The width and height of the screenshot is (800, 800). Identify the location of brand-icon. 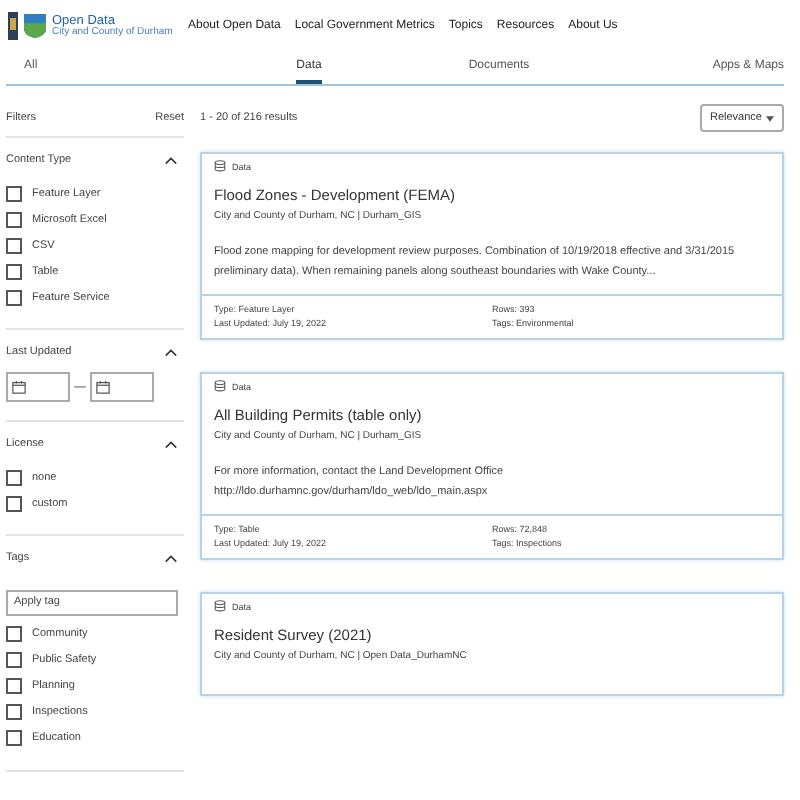
(13, 25).